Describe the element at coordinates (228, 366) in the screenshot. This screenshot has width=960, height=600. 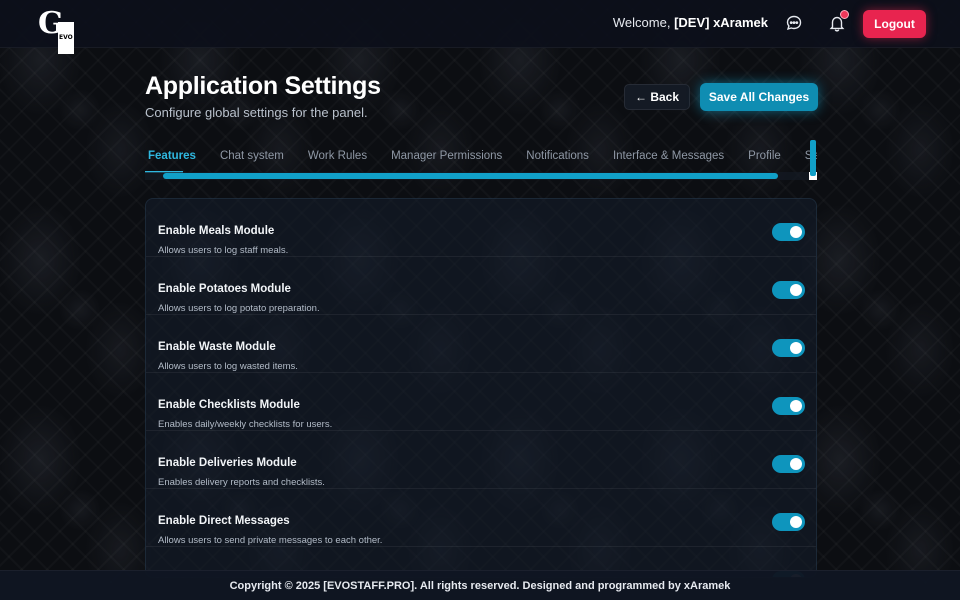
I see `setting-description: Allows users to log wasted items.` at that location.